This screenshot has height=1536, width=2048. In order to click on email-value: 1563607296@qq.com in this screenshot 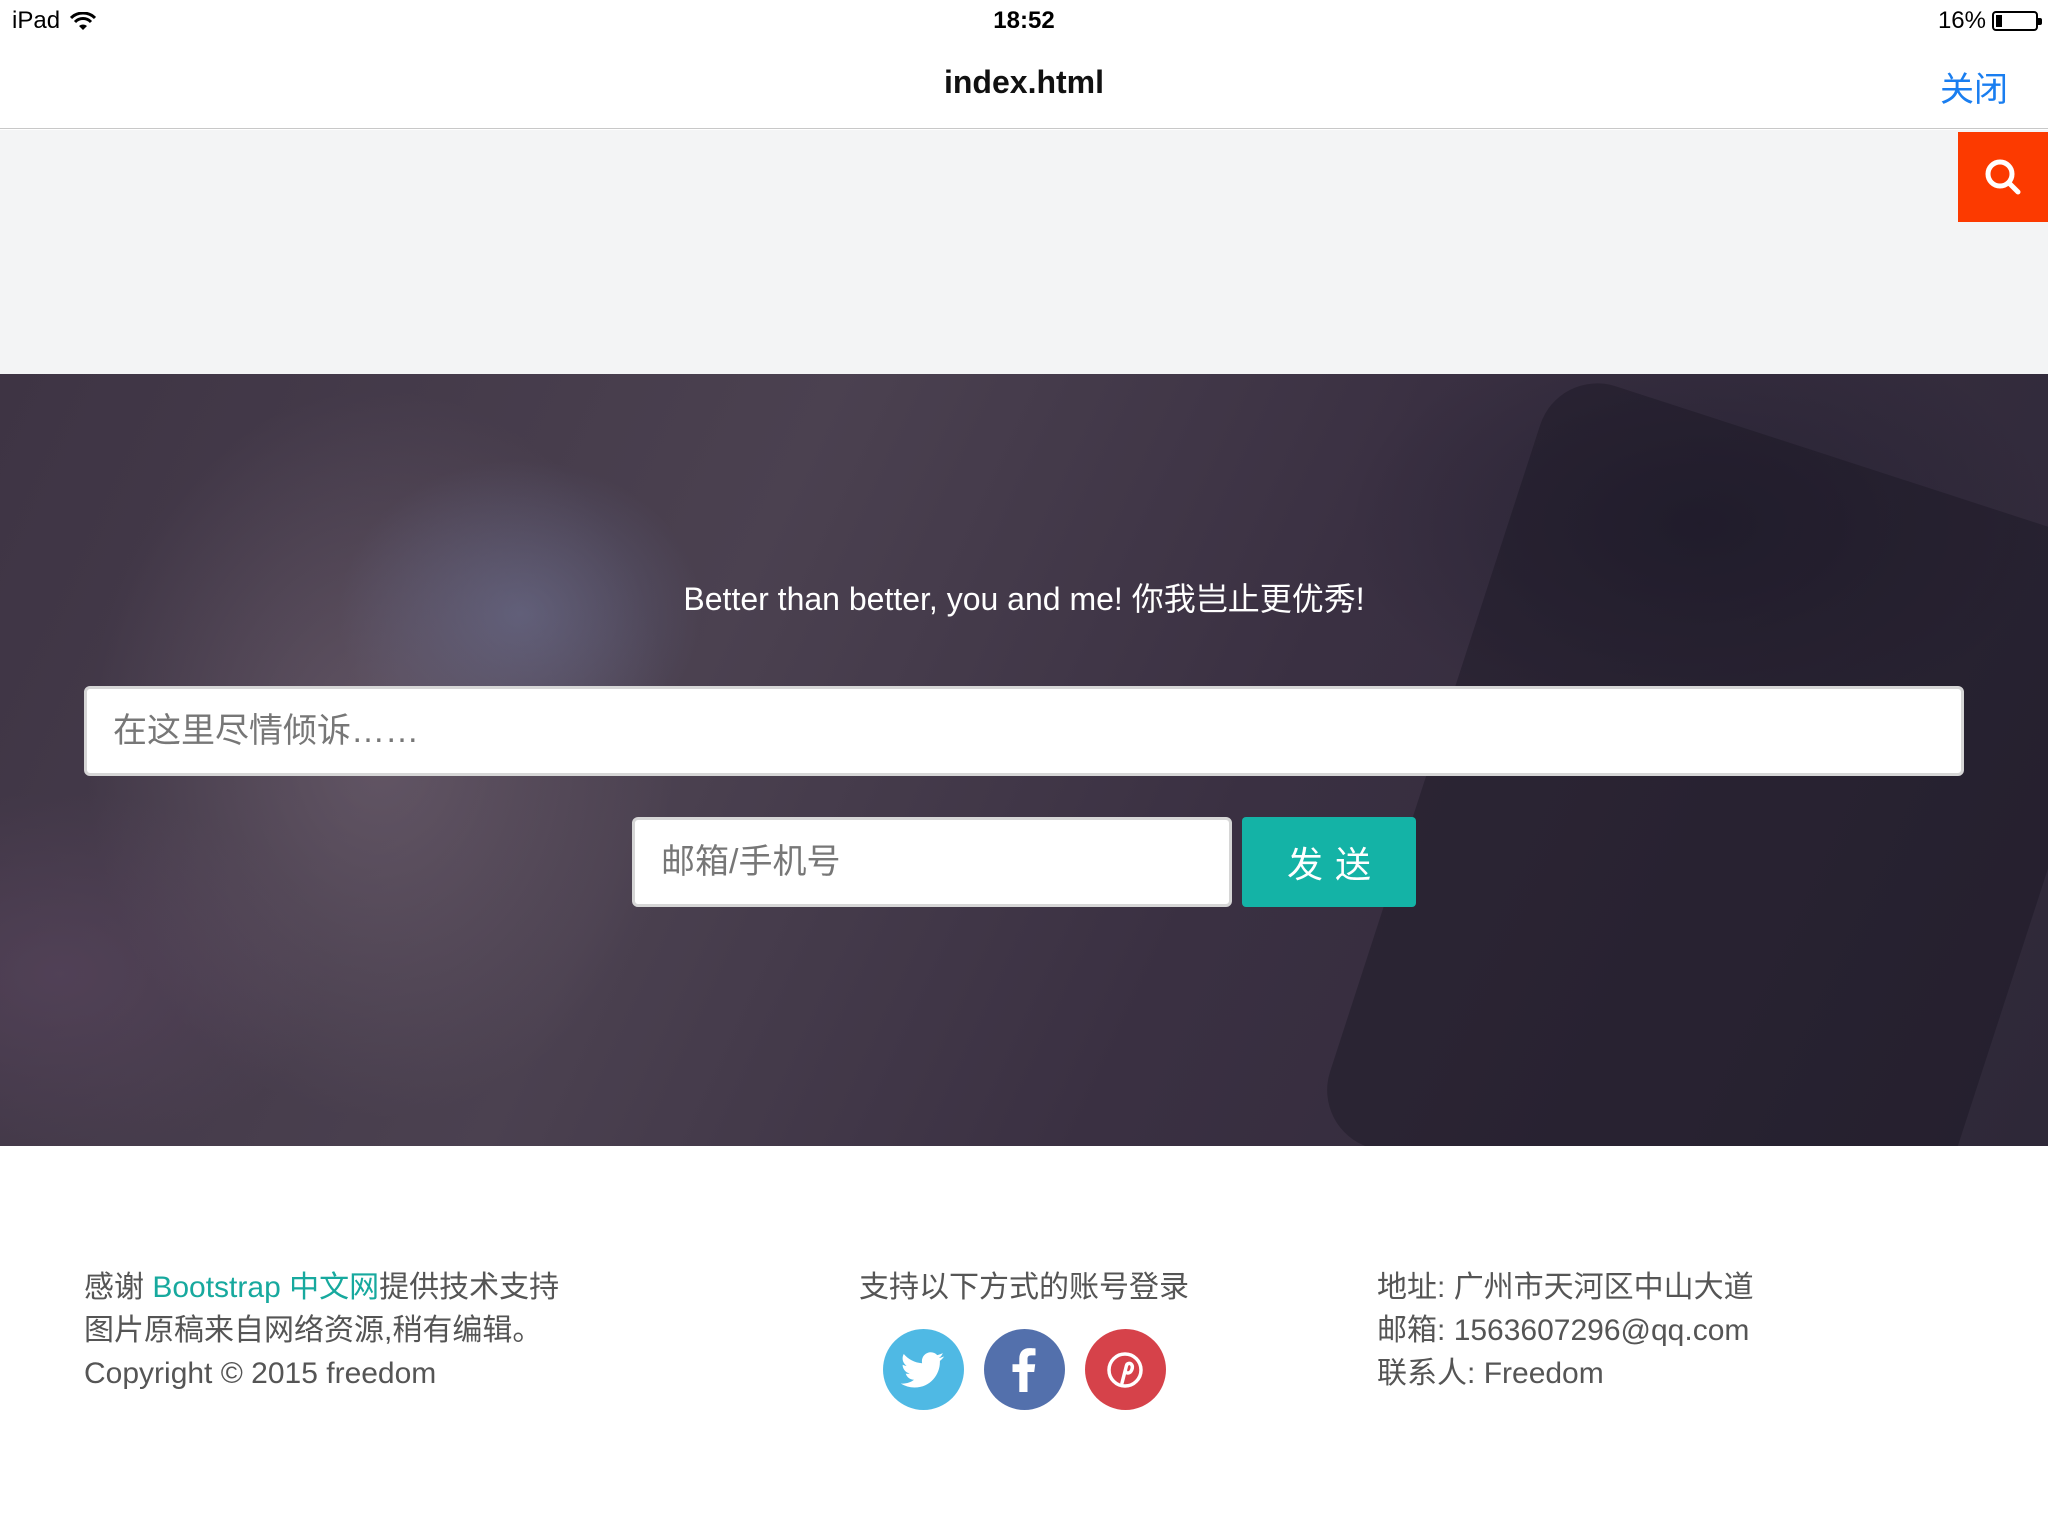, I will do `click(1601, 1330)`.